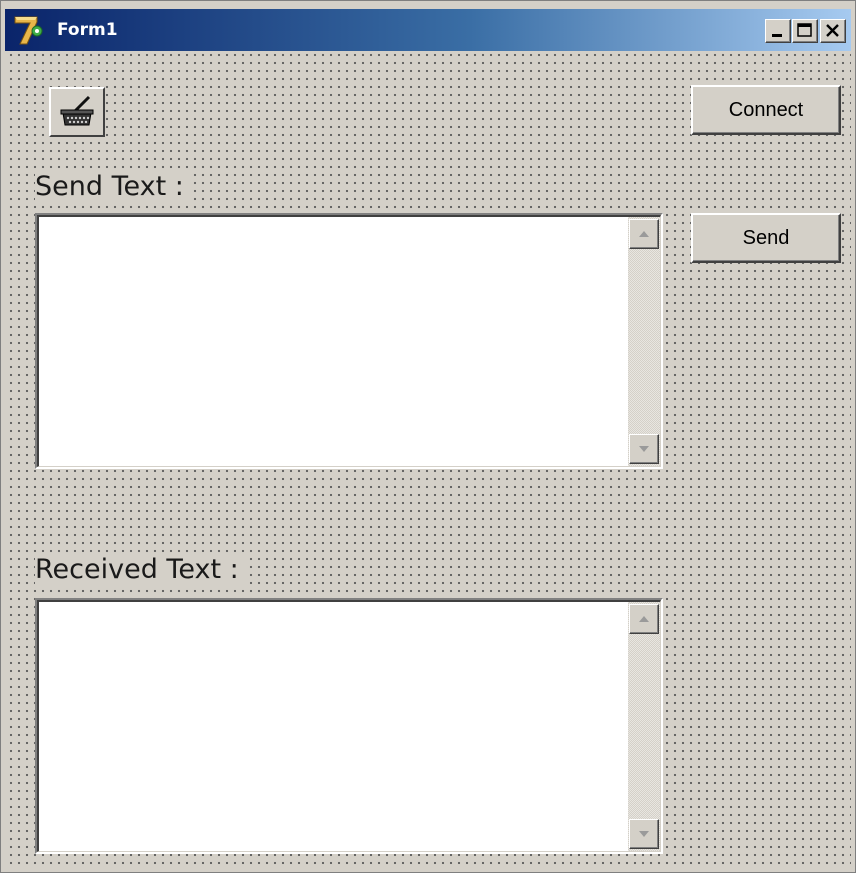  What do you see at coordinates (766, 238) in the screenshot?
I see `send-button: Send` at bounding box center [766, 238].